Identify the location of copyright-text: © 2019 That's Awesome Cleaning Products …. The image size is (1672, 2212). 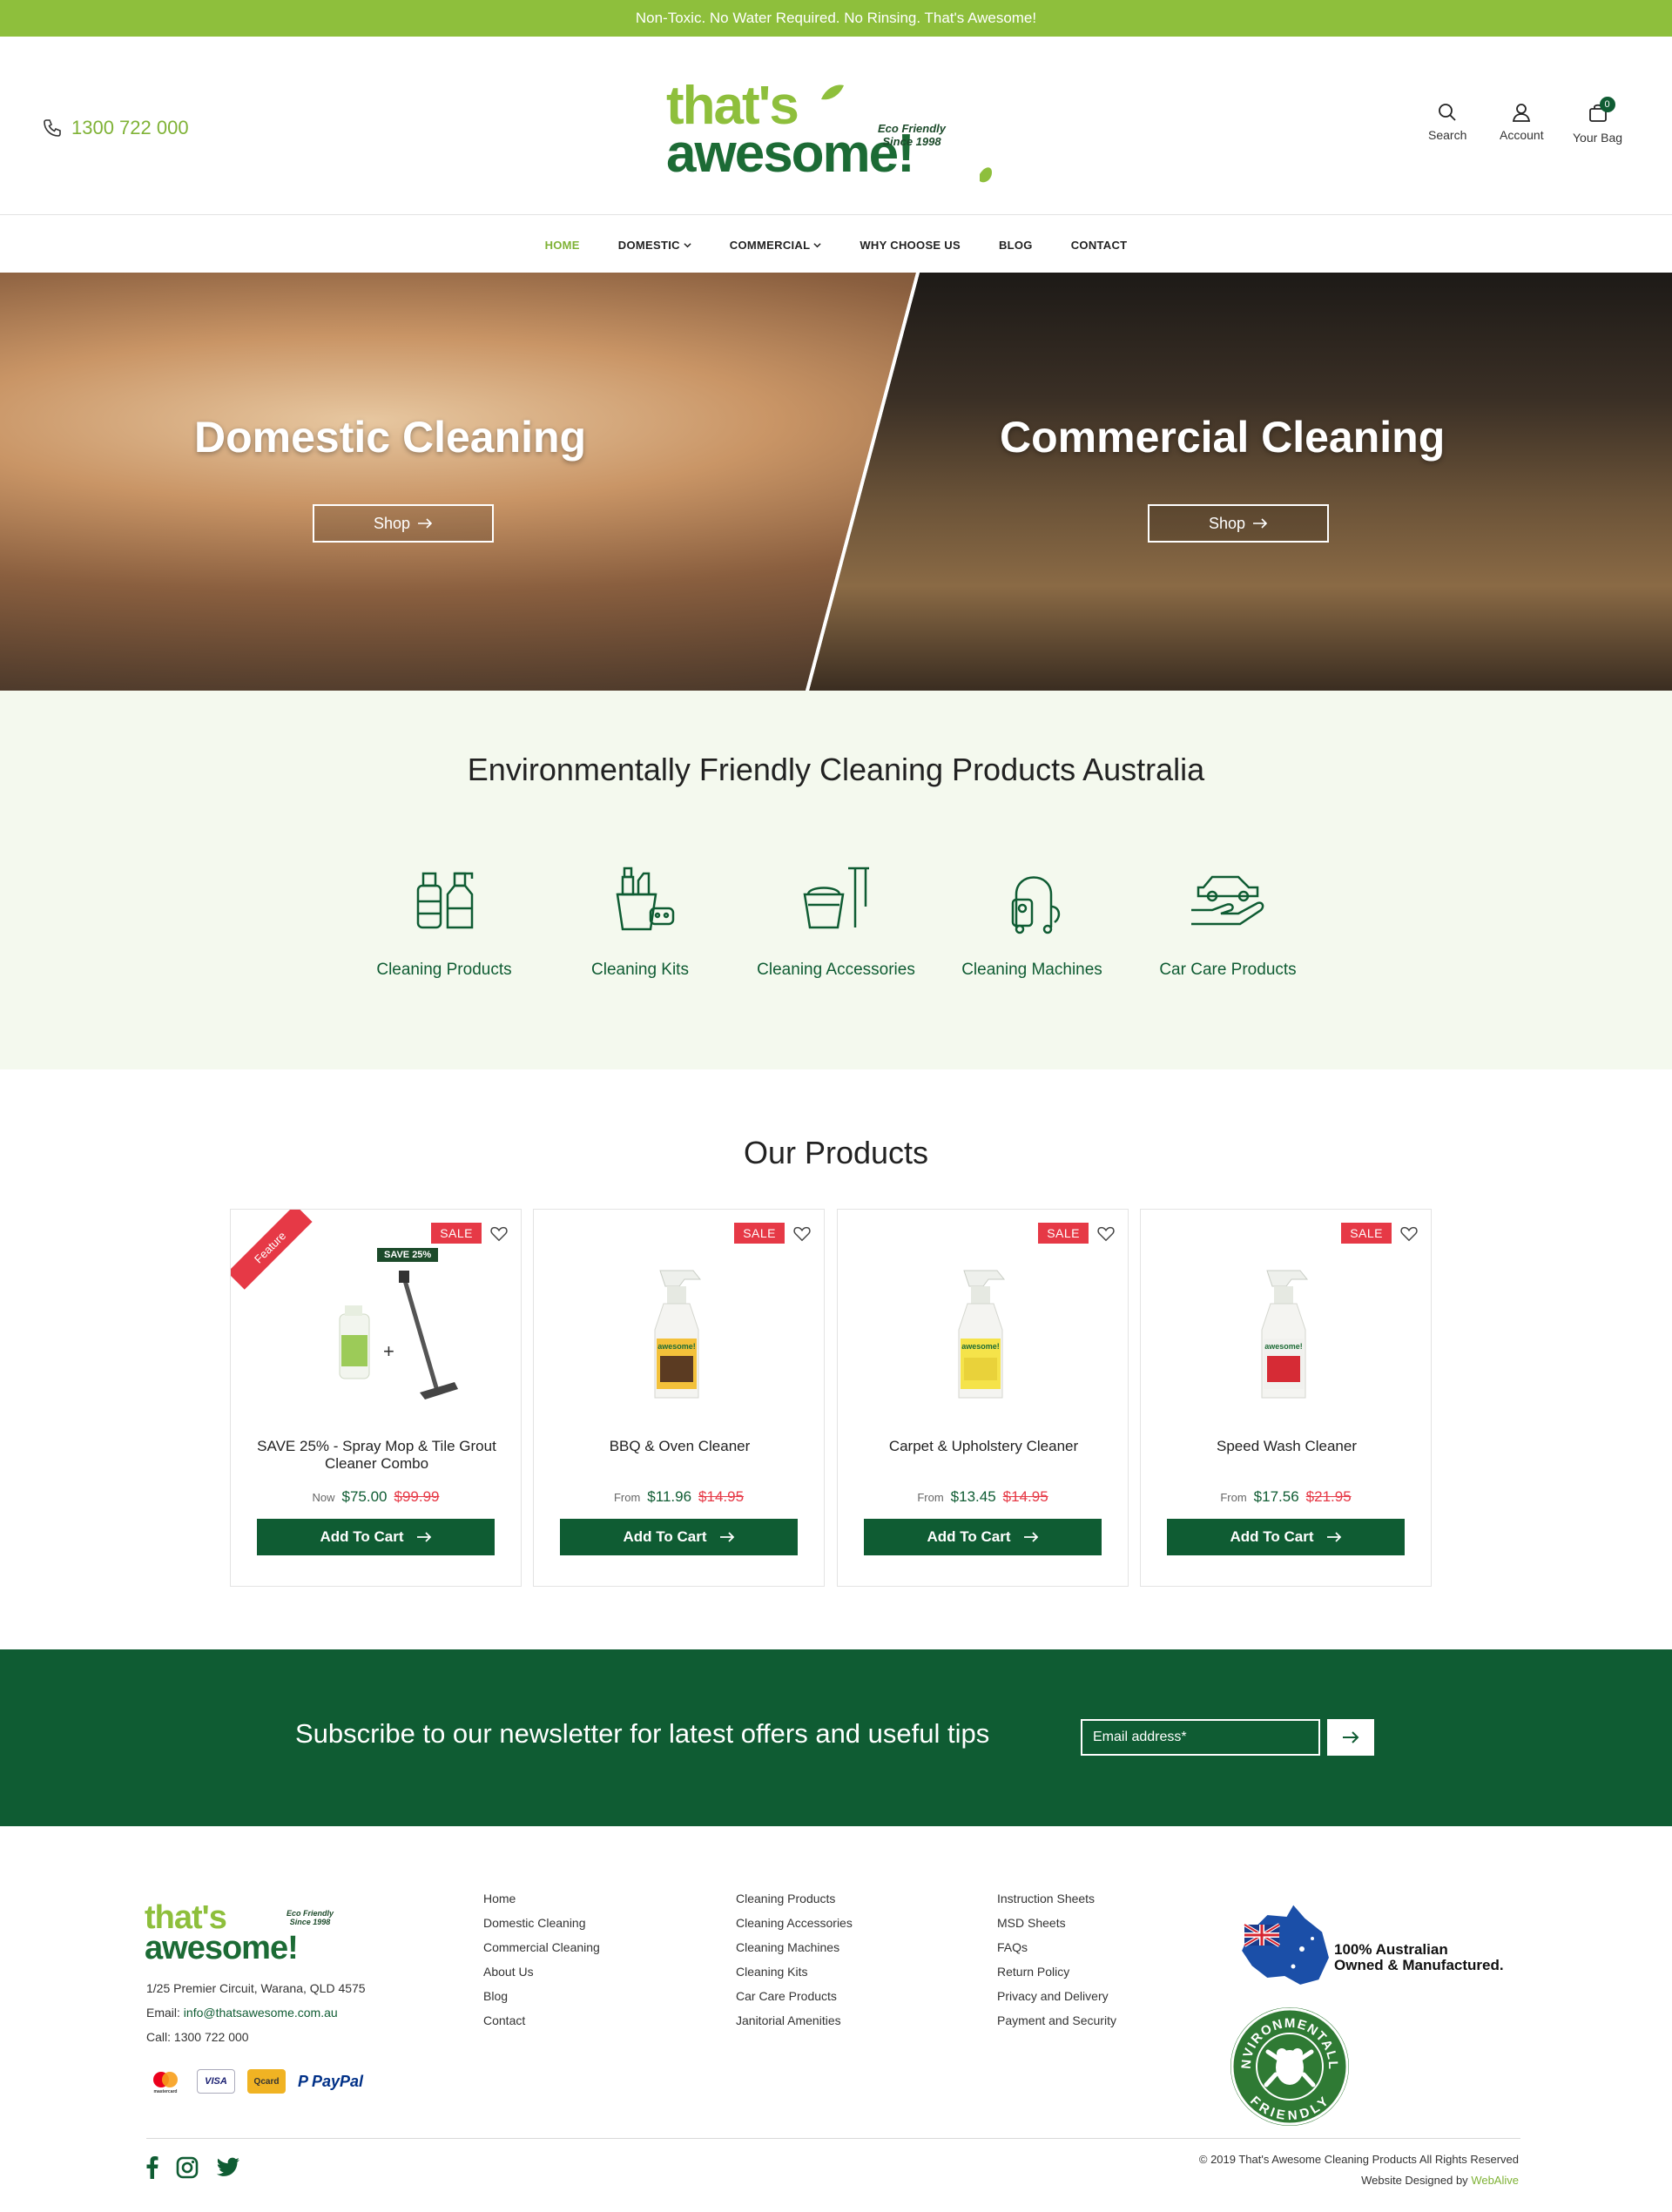
(1358, 2159).